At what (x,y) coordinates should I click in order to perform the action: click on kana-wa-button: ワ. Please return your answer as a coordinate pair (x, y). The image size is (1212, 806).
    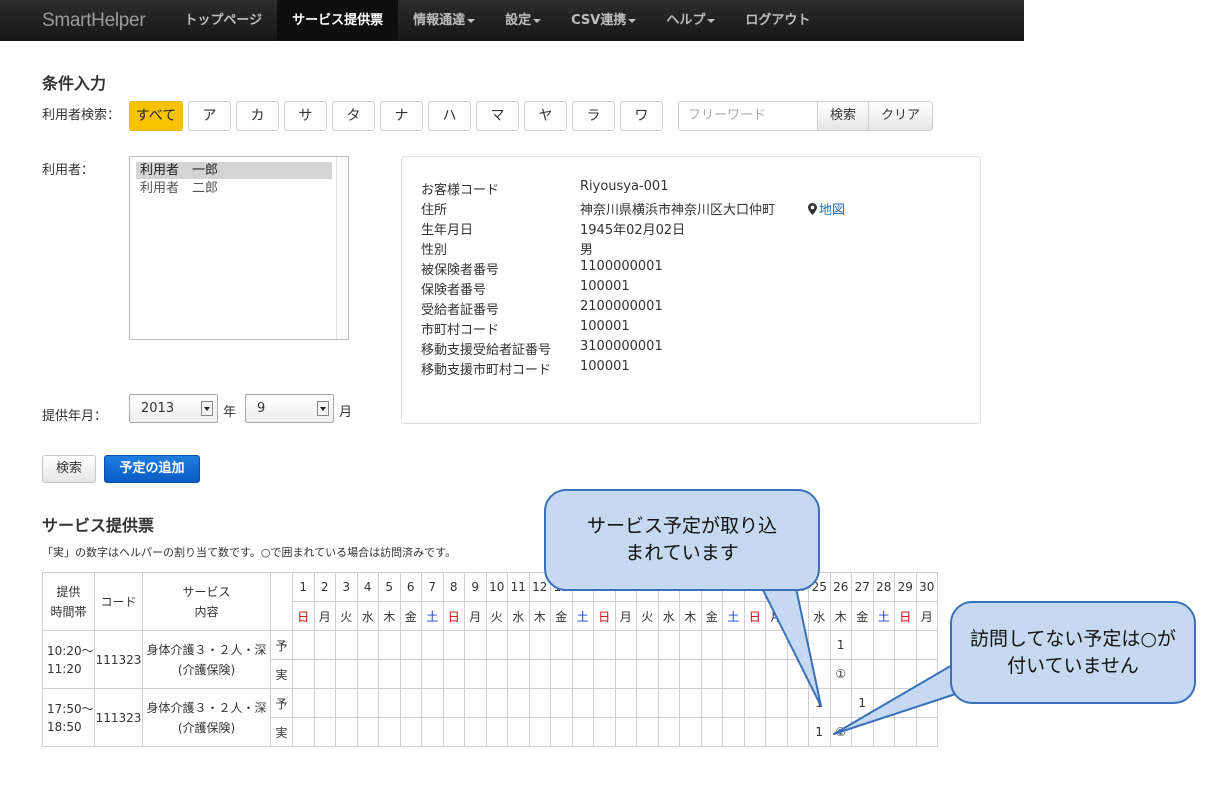
    Looking at the image, I should click on (641, 116).